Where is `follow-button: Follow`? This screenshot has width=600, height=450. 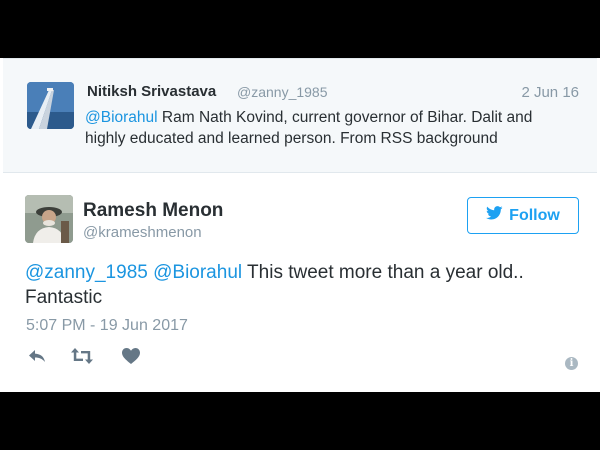 follow-button: Follow is located at coordinates (523, 215).